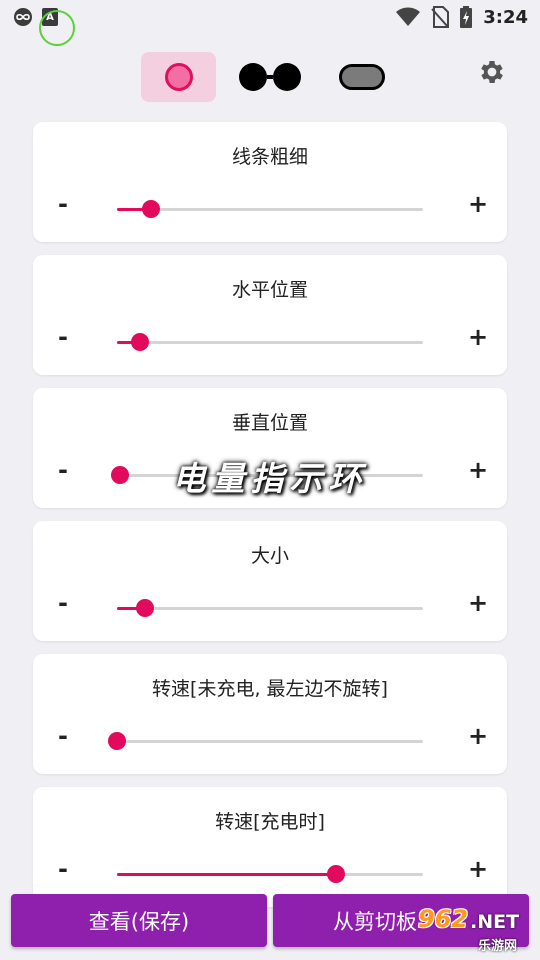  Describe the element at coordinates (498, 946) in the screenshot. I see `watermark-site: 乐游网` at that location.